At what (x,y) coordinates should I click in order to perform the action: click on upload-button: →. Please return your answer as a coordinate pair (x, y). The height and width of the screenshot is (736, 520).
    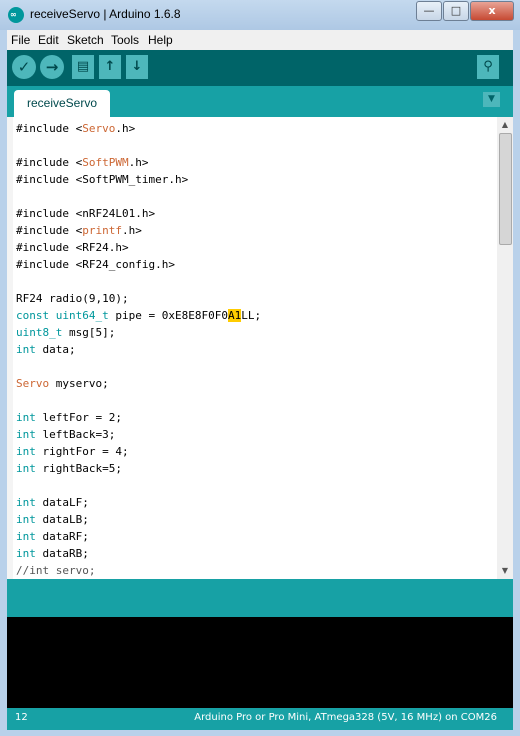
    Looking at the image, I should click on (52, 67).